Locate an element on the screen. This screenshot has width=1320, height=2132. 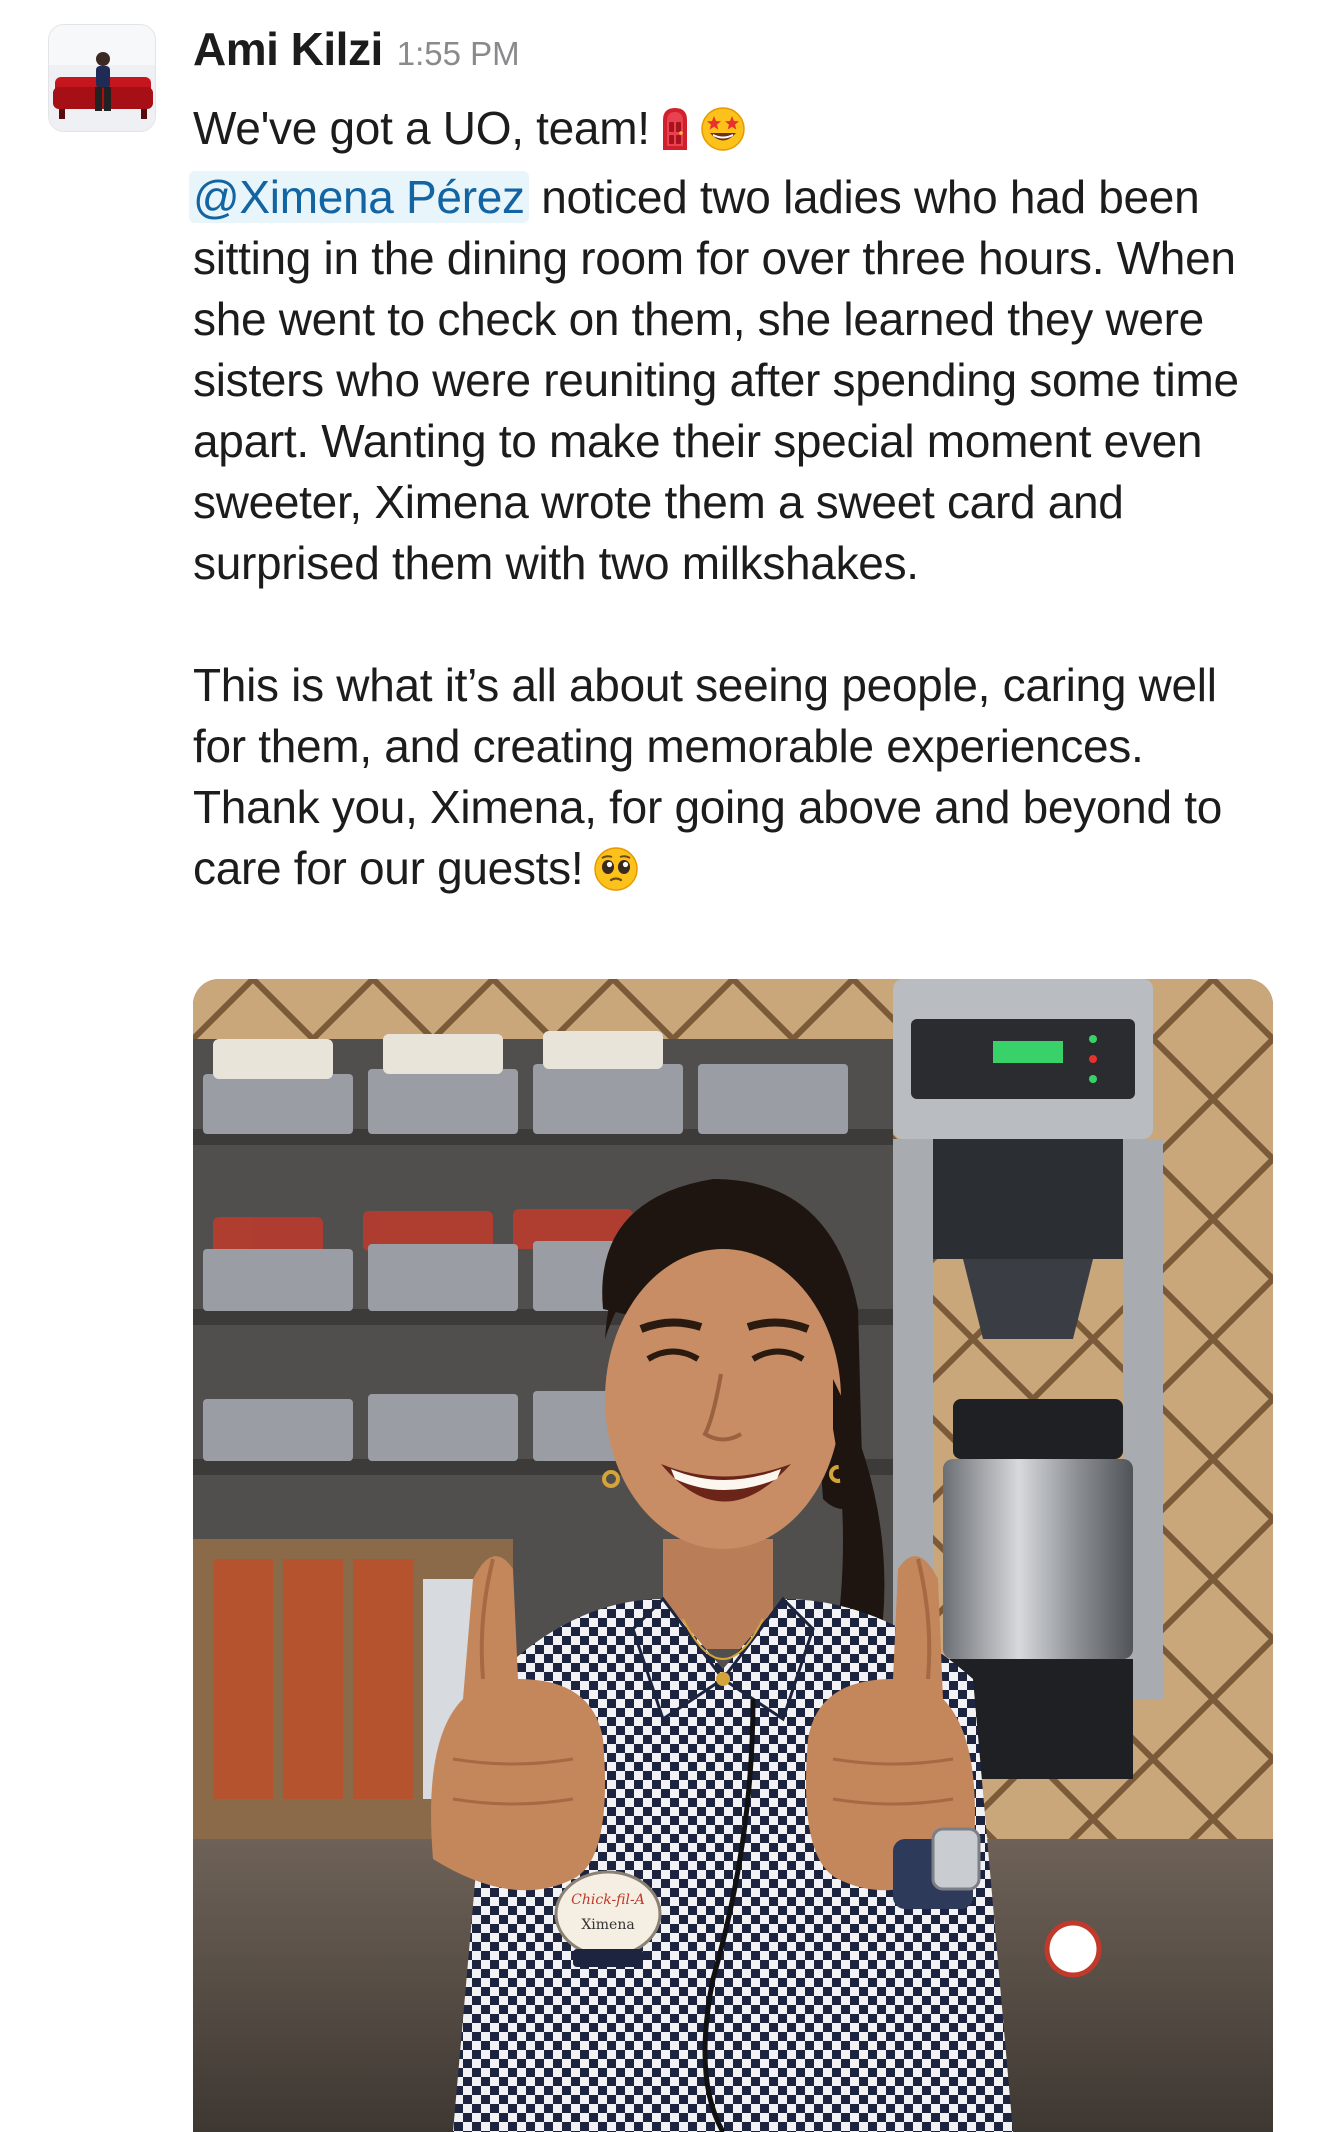
user-mention: @Ximena Pérez is located at coordinates (359, 197).